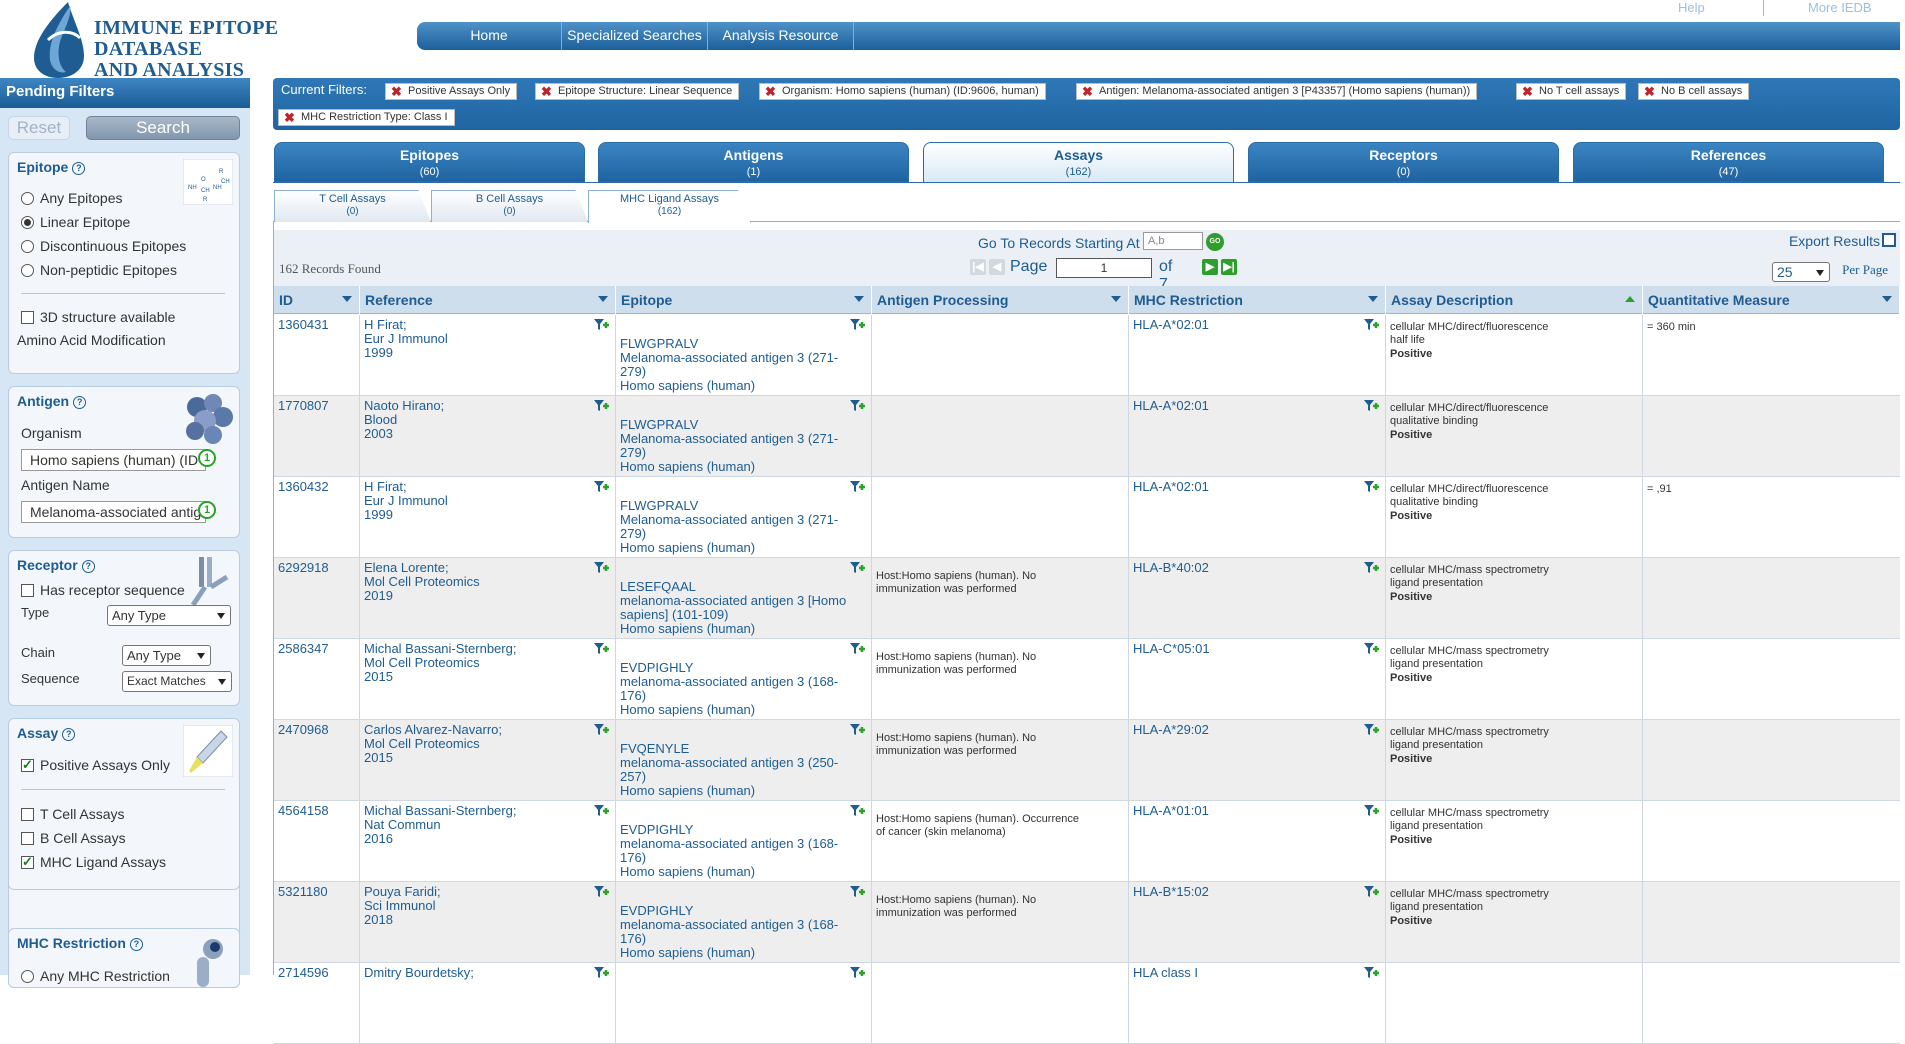  What do you see at coordinates (1771, 300) in the screenshot?
I see `column-header-quantitative-measure: Quantitative Measure` at bounding box center [1771, 300].